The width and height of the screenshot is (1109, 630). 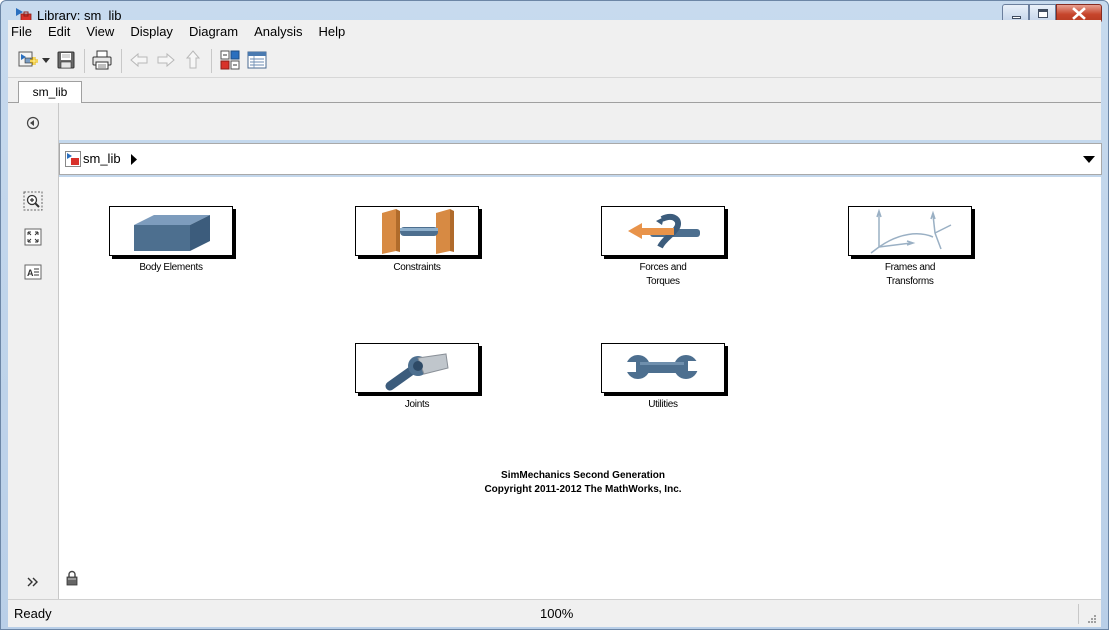 I want to click on zoom-level: 100%, so click(x=557, y=613).